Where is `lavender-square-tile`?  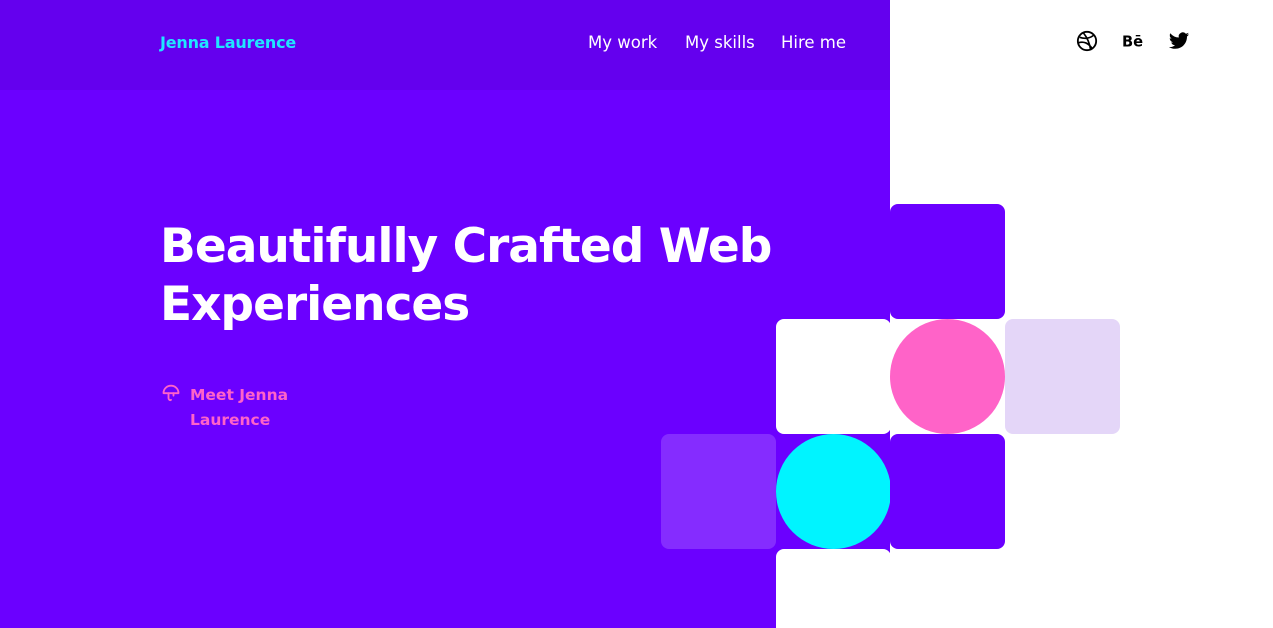
lavender-square-tile is located at coordinates (1062, 376).